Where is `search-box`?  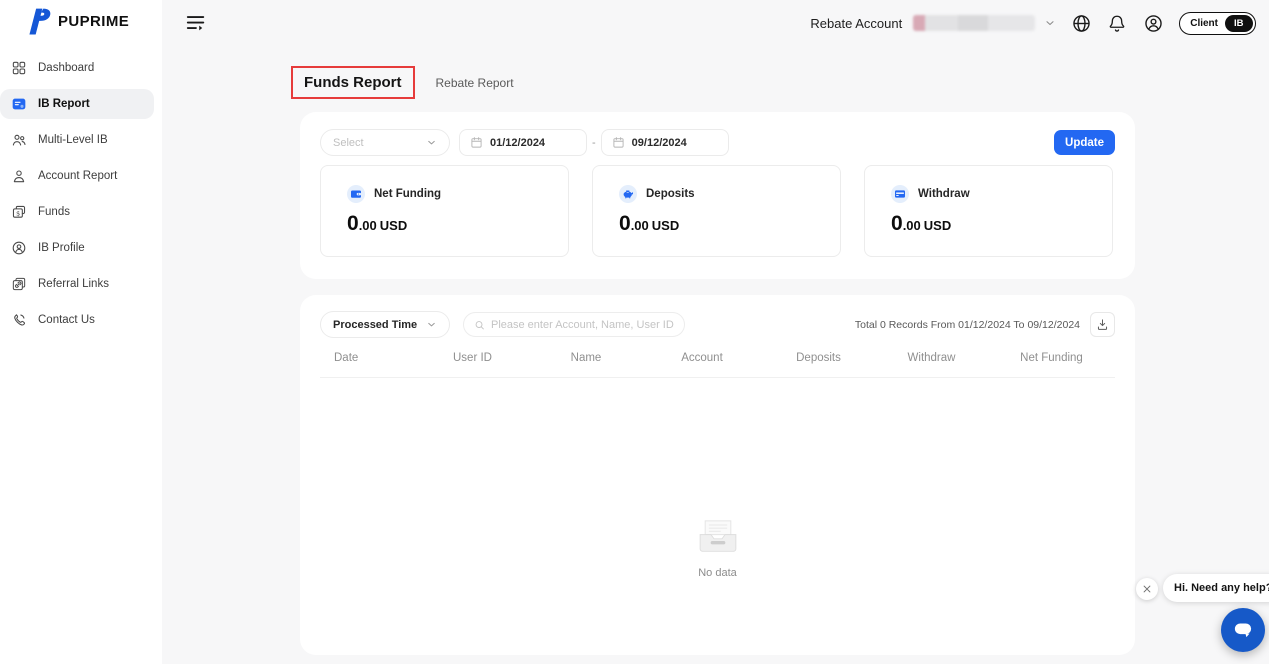
search-box is located at coordinates (574, 324).